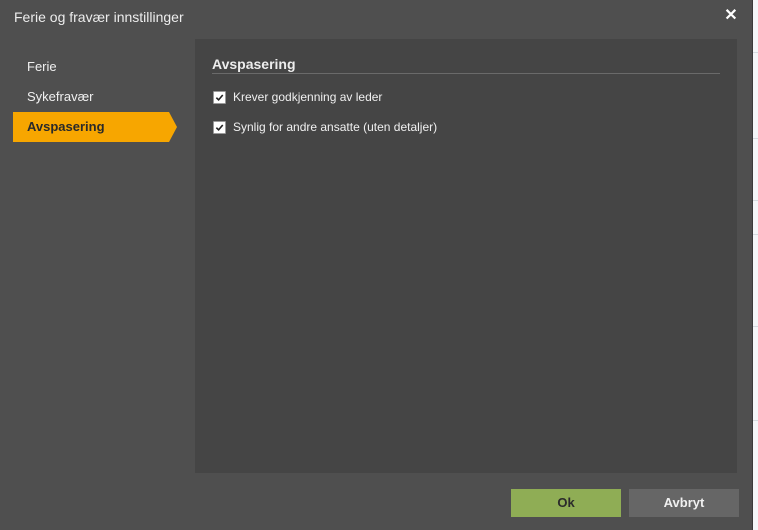  I want to click on dialog-title: Ferie og fravær innstillinger, so click(99, 17).